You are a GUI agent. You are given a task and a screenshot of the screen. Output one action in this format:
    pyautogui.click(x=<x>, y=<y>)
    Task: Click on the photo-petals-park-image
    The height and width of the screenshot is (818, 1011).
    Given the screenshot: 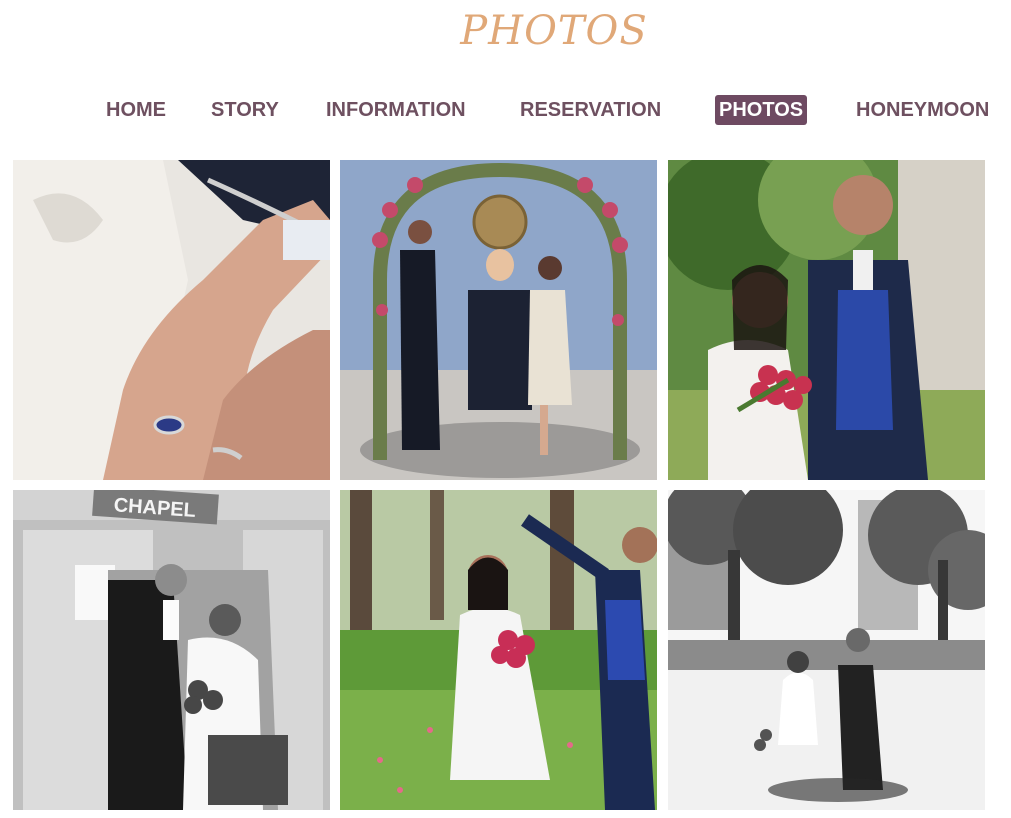 What is the action you would take?
    pyautogui.click(x=498, y=650)
    